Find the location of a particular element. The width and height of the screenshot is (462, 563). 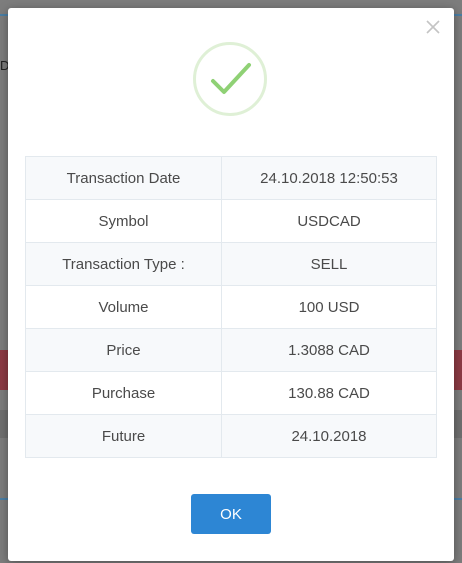

row-value: USDCAD is located at coordinates (329, 221).